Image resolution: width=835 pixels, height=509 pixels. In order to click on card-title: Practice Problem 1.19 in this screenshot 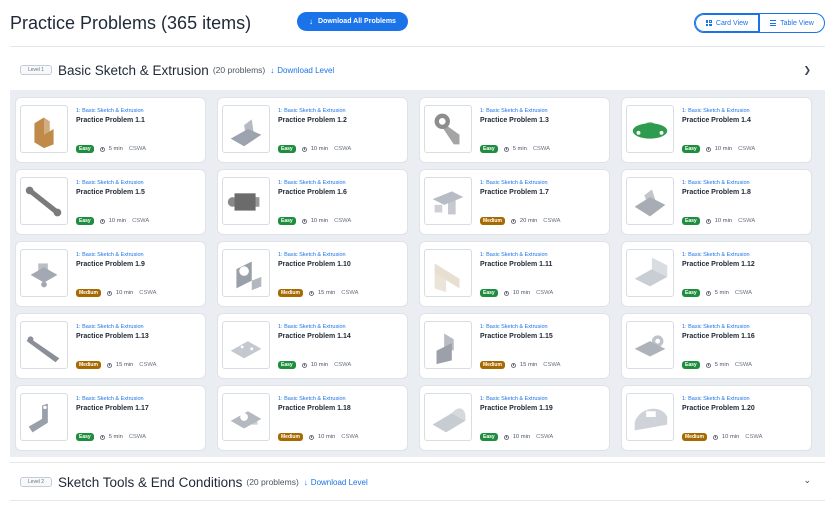, I will do `click(516, 408)`.